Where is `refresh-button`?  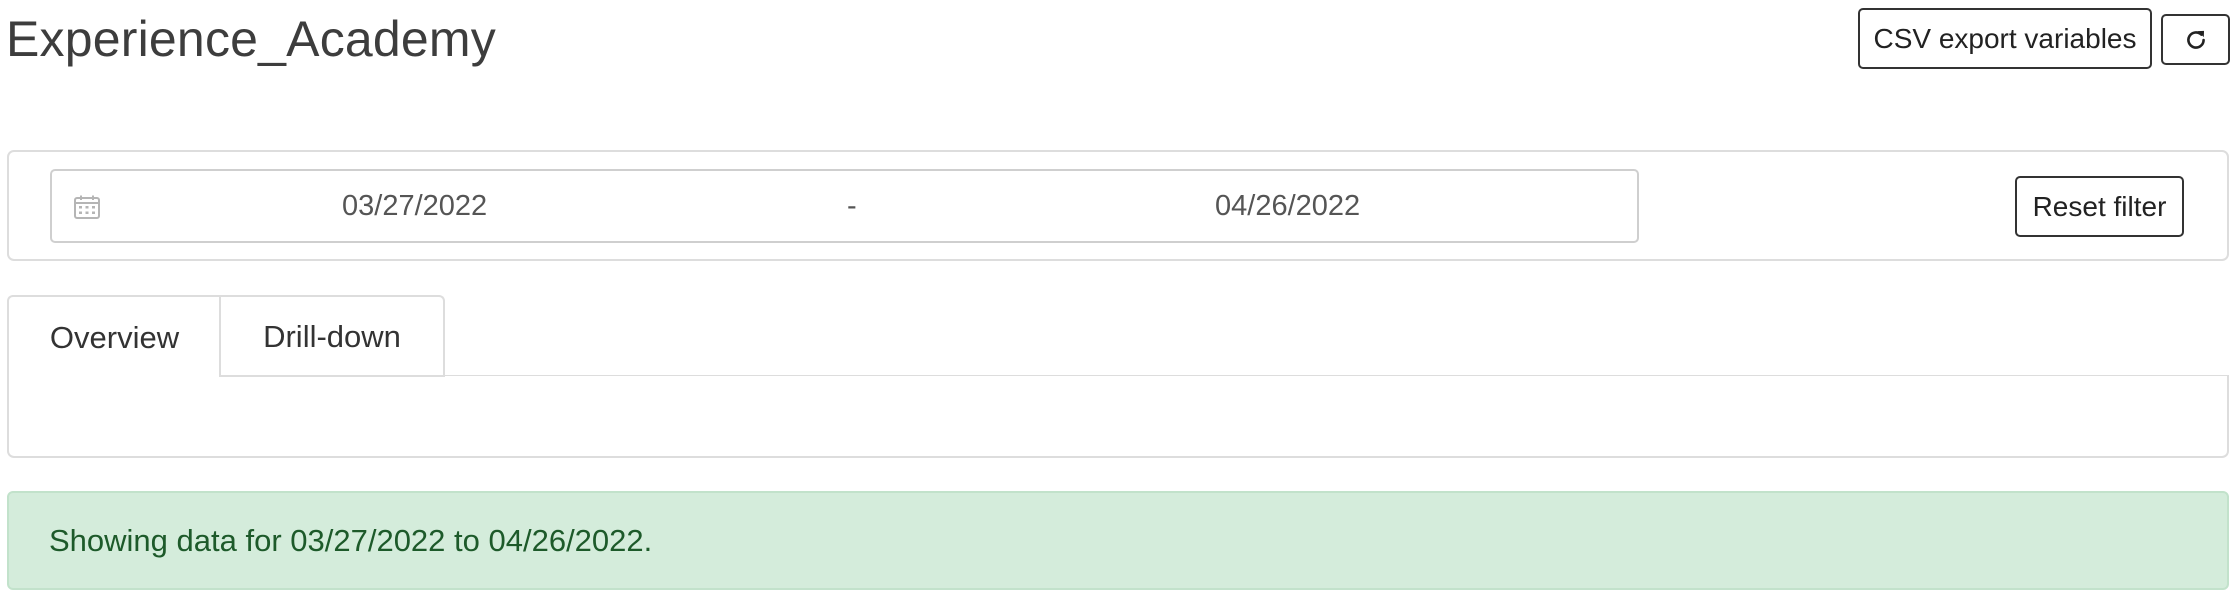 refresh-button is located at coordinates (2195, 39).